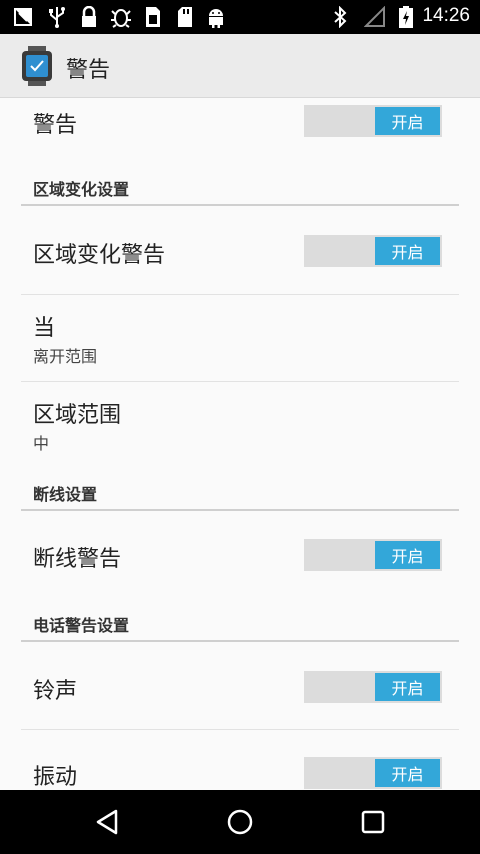  Describe the element at coordinates (240, 338) in the screenshot. I see `when-row: 当 离开范围` at that location.